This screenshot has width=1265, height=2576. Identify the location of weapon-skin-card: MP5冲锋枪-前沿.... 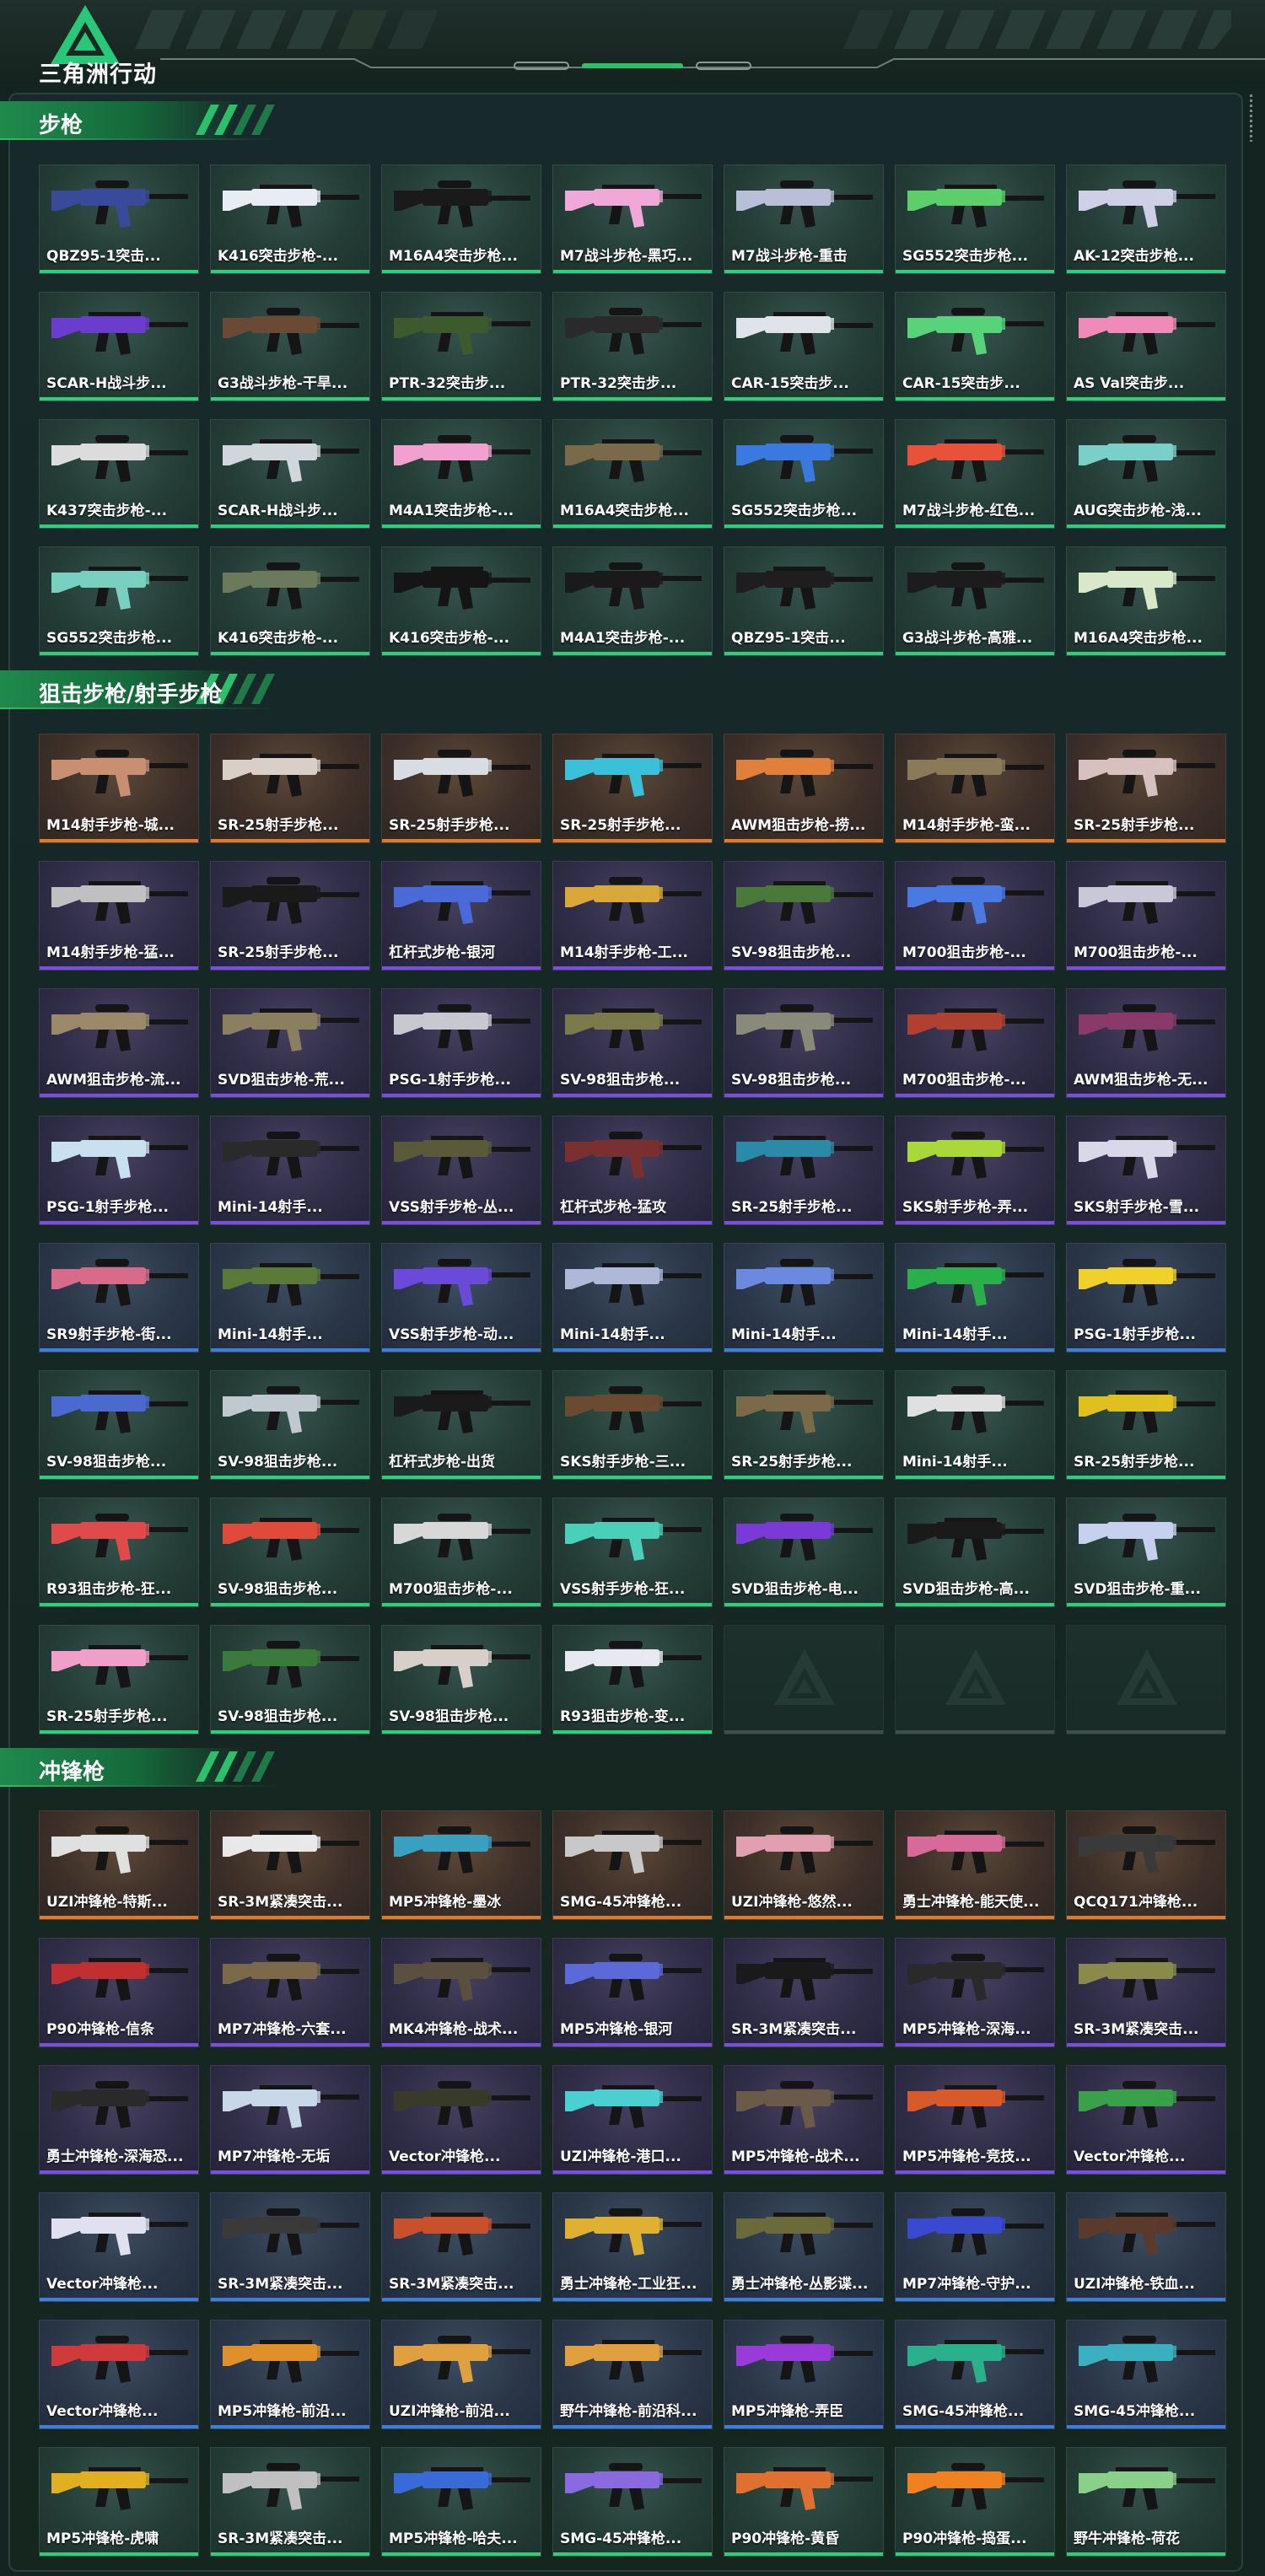
(290, 2374).